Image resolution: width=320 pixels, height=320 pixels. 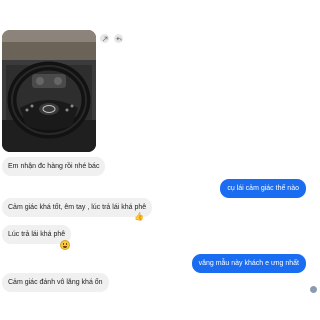 I want to click on image-actions, so click(x=111, y=38).